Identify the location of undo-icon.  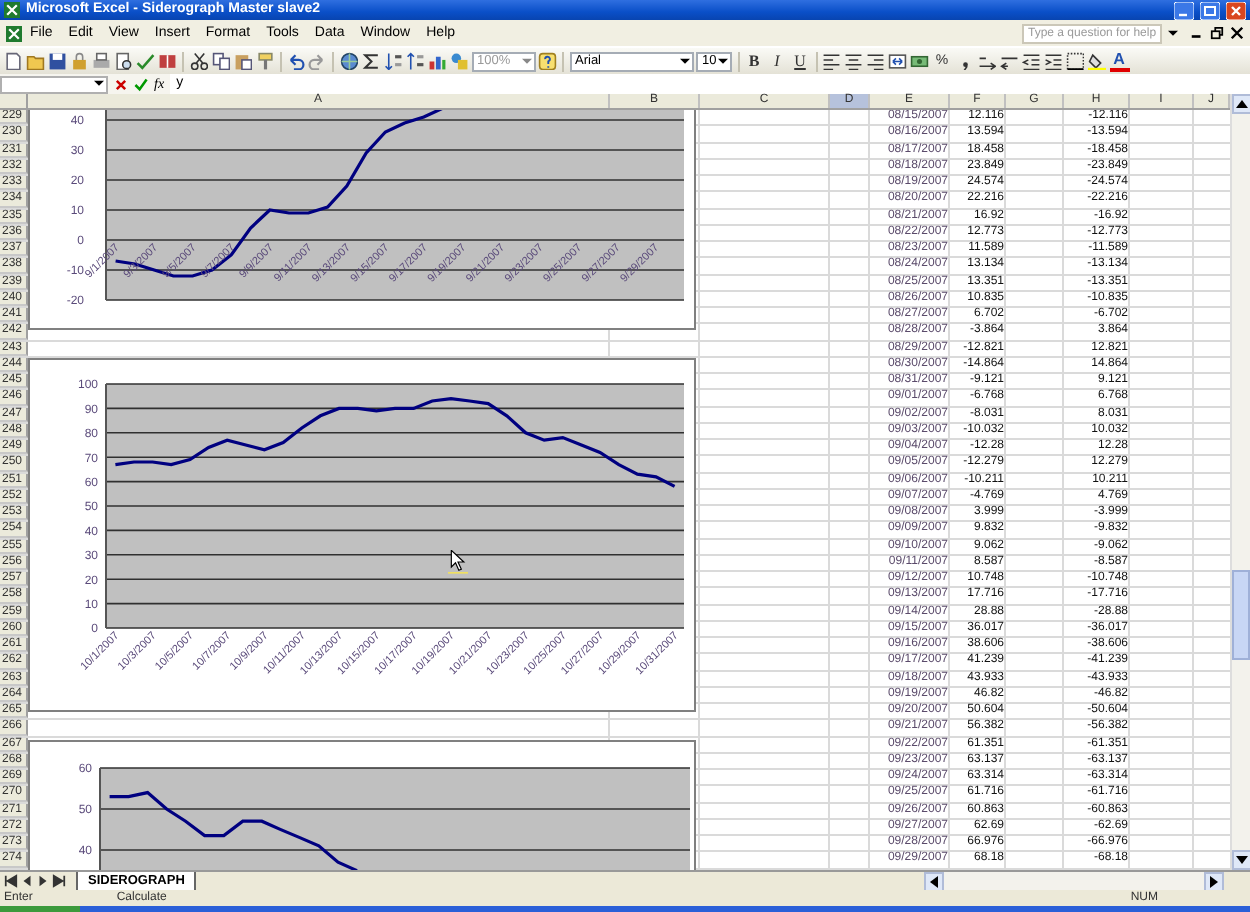
(295, 61).